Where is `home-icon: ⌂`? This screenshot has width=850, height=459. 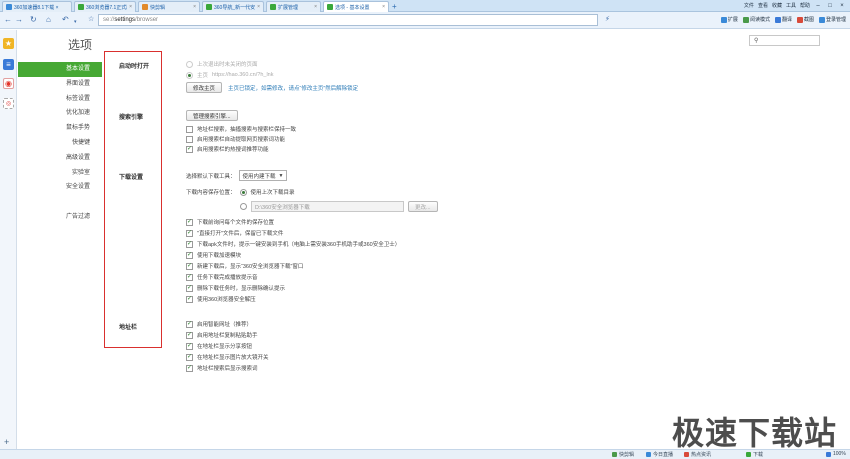 home-icon: ⌂ is located at coordinates (48, 20).